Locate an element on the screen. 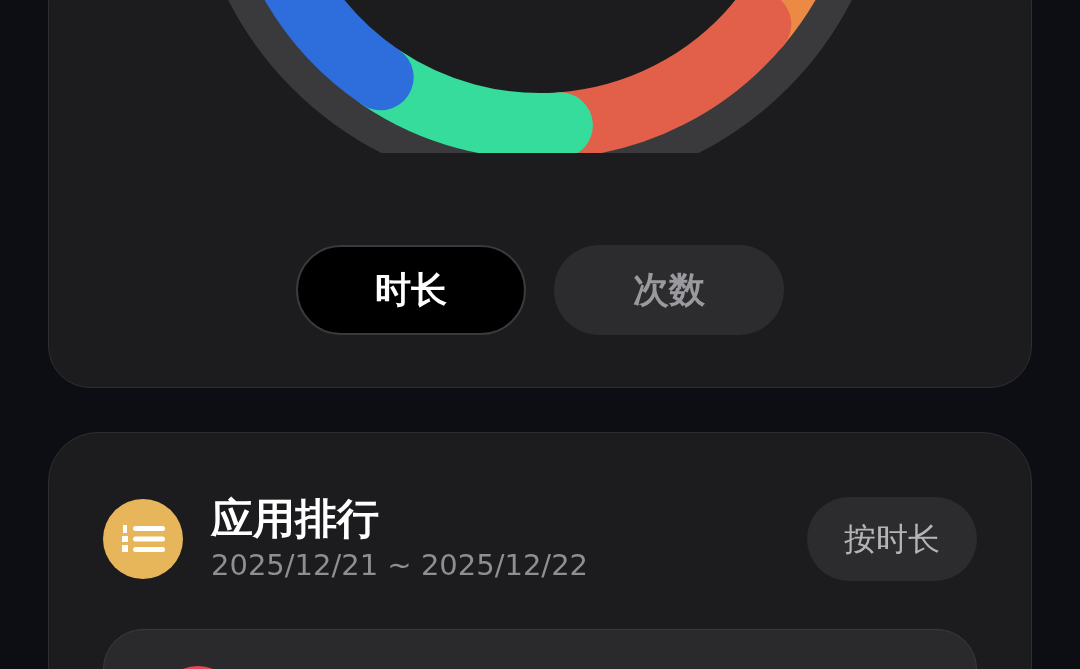 The width and height of the screenshot is (1080, 669). sort-button: 按时长 is located at coordinates (892, 539).